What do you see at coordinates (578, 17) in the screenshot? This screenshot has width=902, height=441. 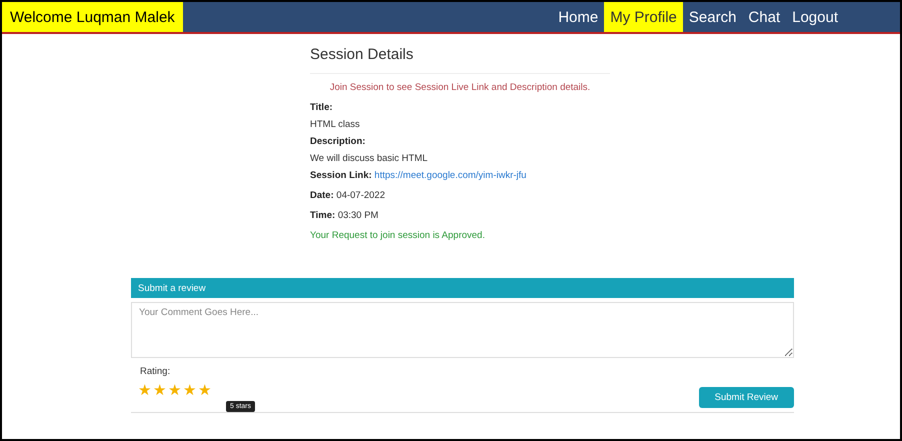 I see `nav-link: Home` at bounding box center [578, 17].